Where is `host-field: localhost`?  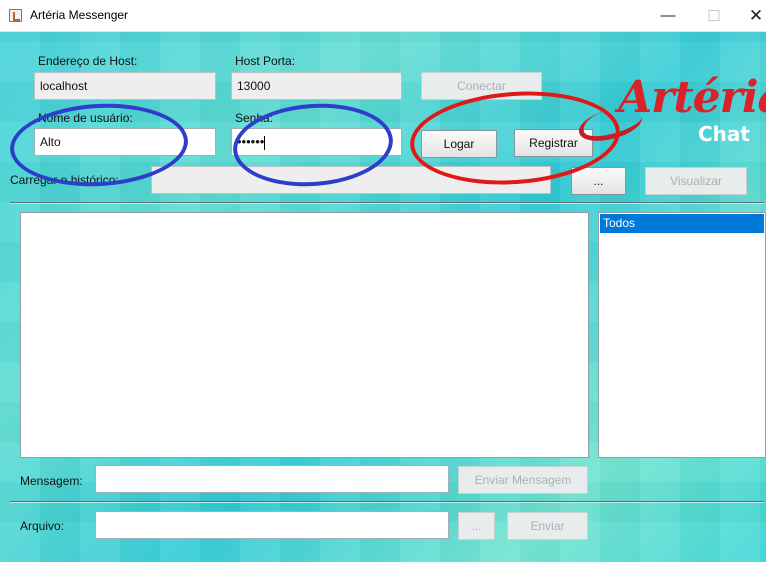 host-field: localhost is located at coordinates (125, 86).